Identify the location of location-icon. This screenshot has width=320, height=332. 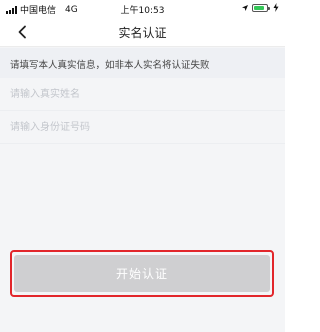
(245, 7).